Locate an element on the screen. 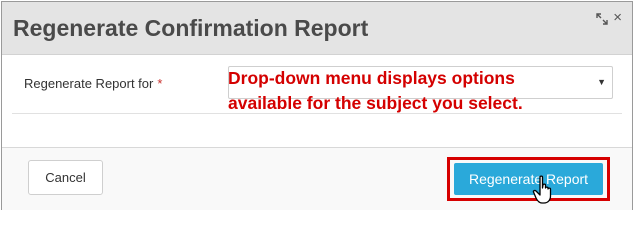 The width and height of the screenshot is (634, 240). field-label-text: Regenerate Report for is located at coordinates (89, 83).